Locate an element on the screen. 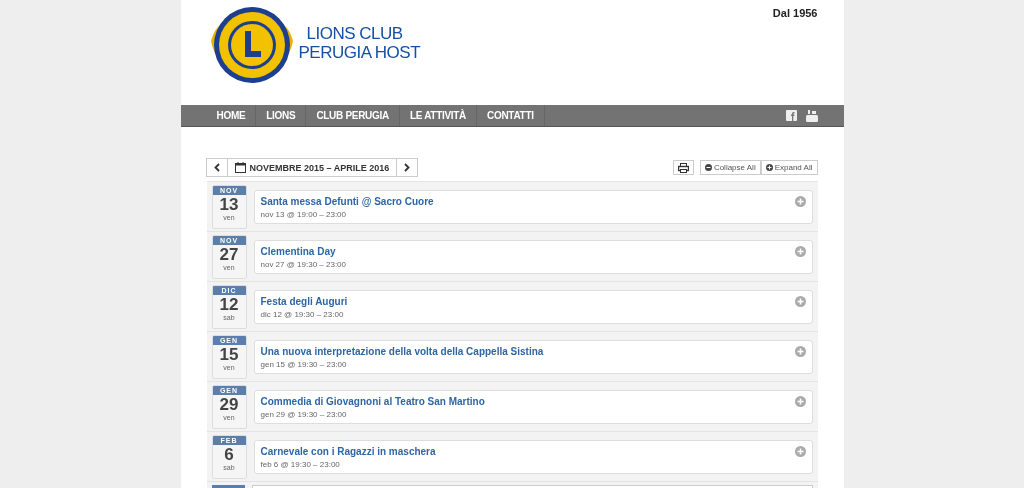 The image size is (1024, 488). print-button is located at coordinates (683, 167).